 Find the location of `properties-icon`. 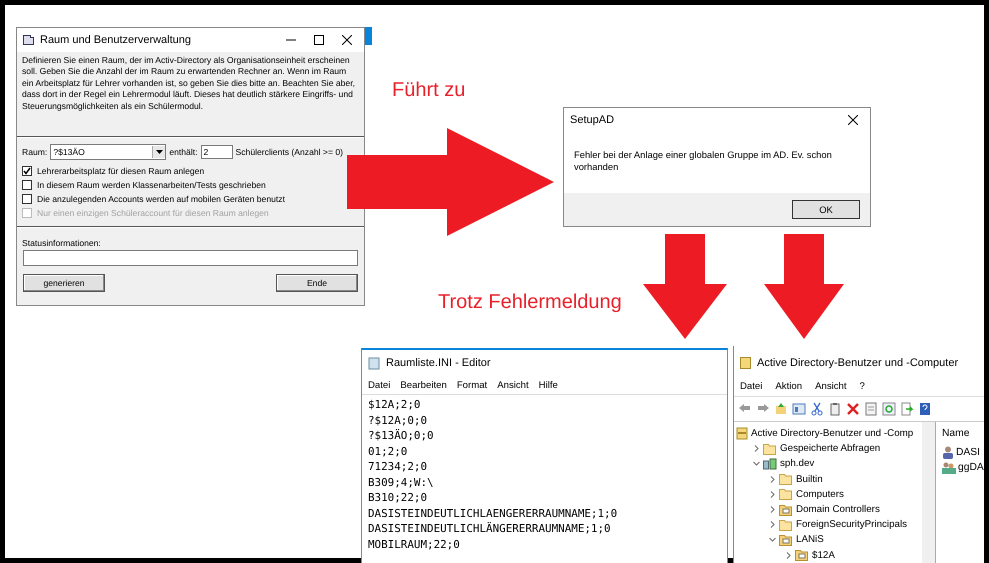

properties-icon is located at coordinates (871, 409).